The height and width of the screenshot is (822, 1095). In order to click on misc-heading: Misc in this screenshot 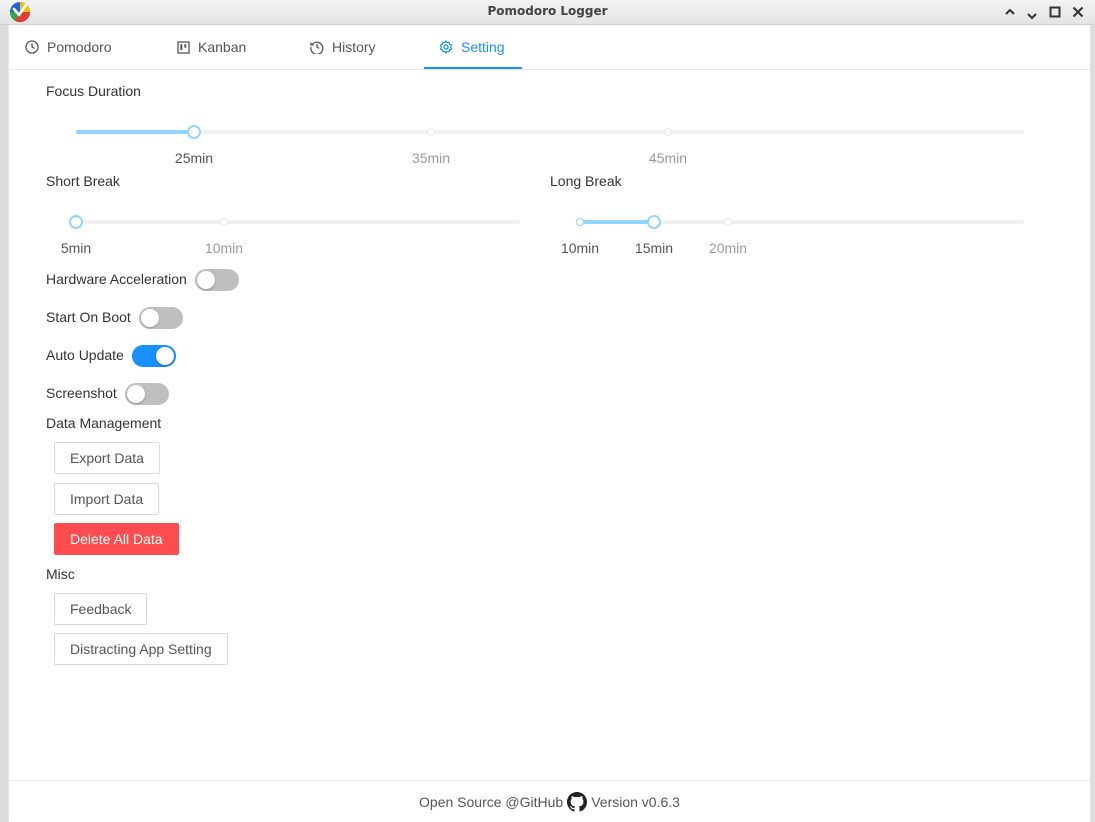, I will do `click(60, 574)`.